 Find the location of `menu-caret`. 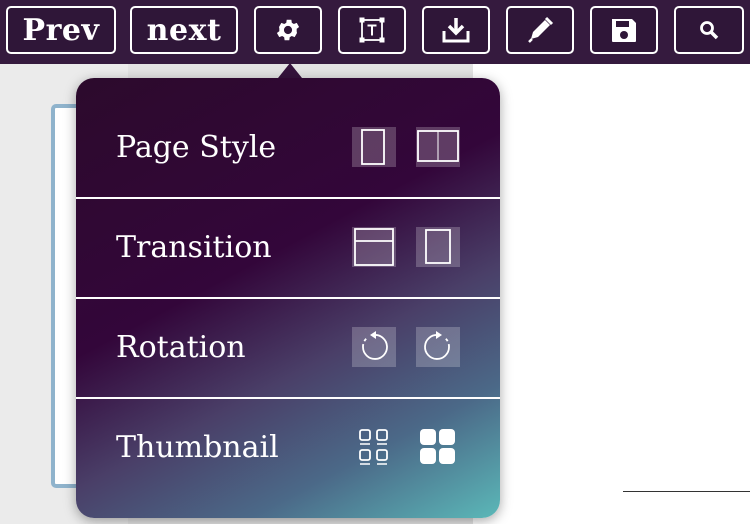

menu-caret is located at coordinates (290, 70).